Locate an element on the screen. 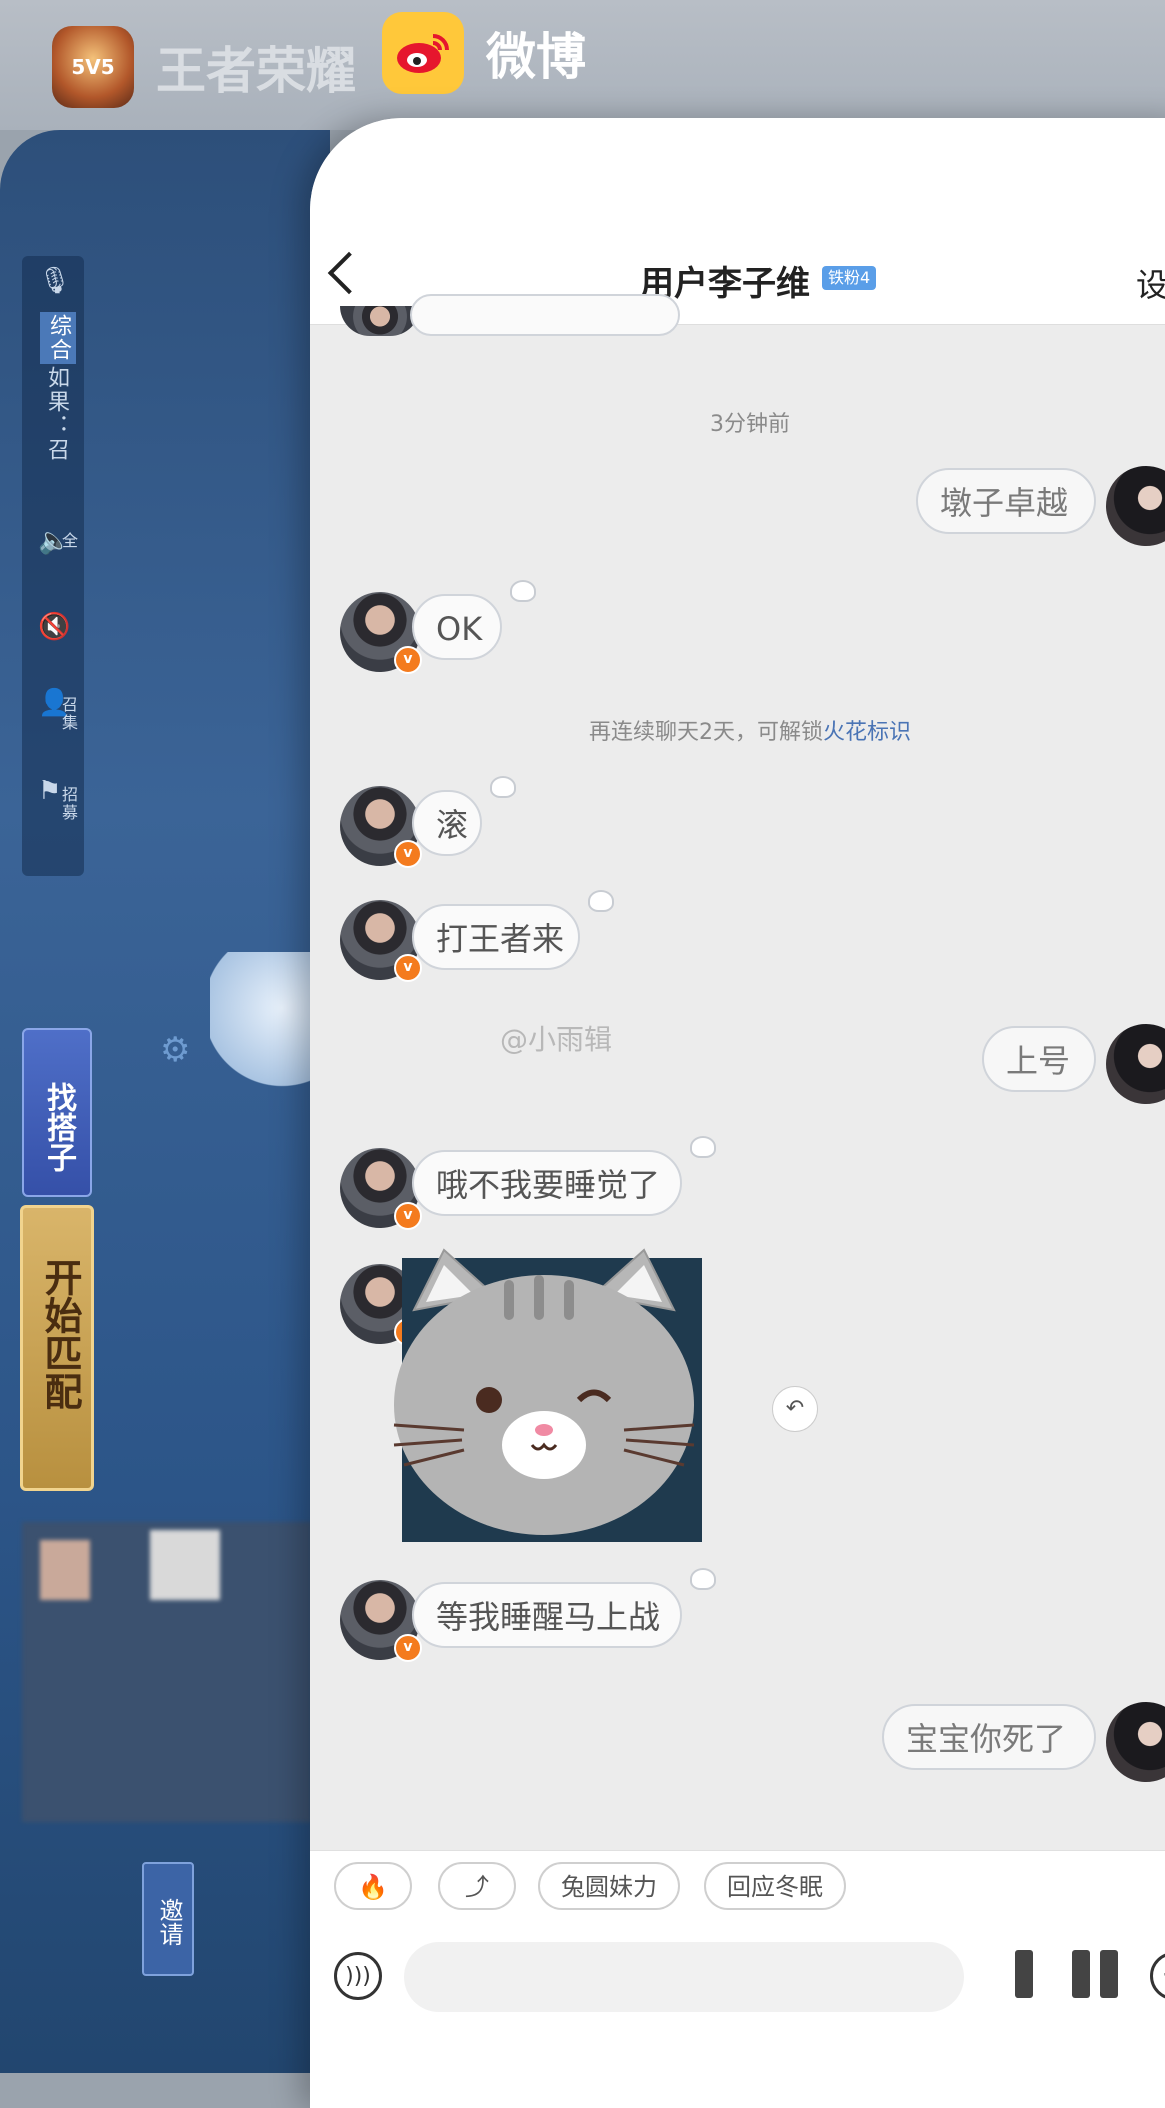 Image resolution: width=1165 pixels, height=2108 pixels. settings-button: 设 is located at coordinates (1150, 283).